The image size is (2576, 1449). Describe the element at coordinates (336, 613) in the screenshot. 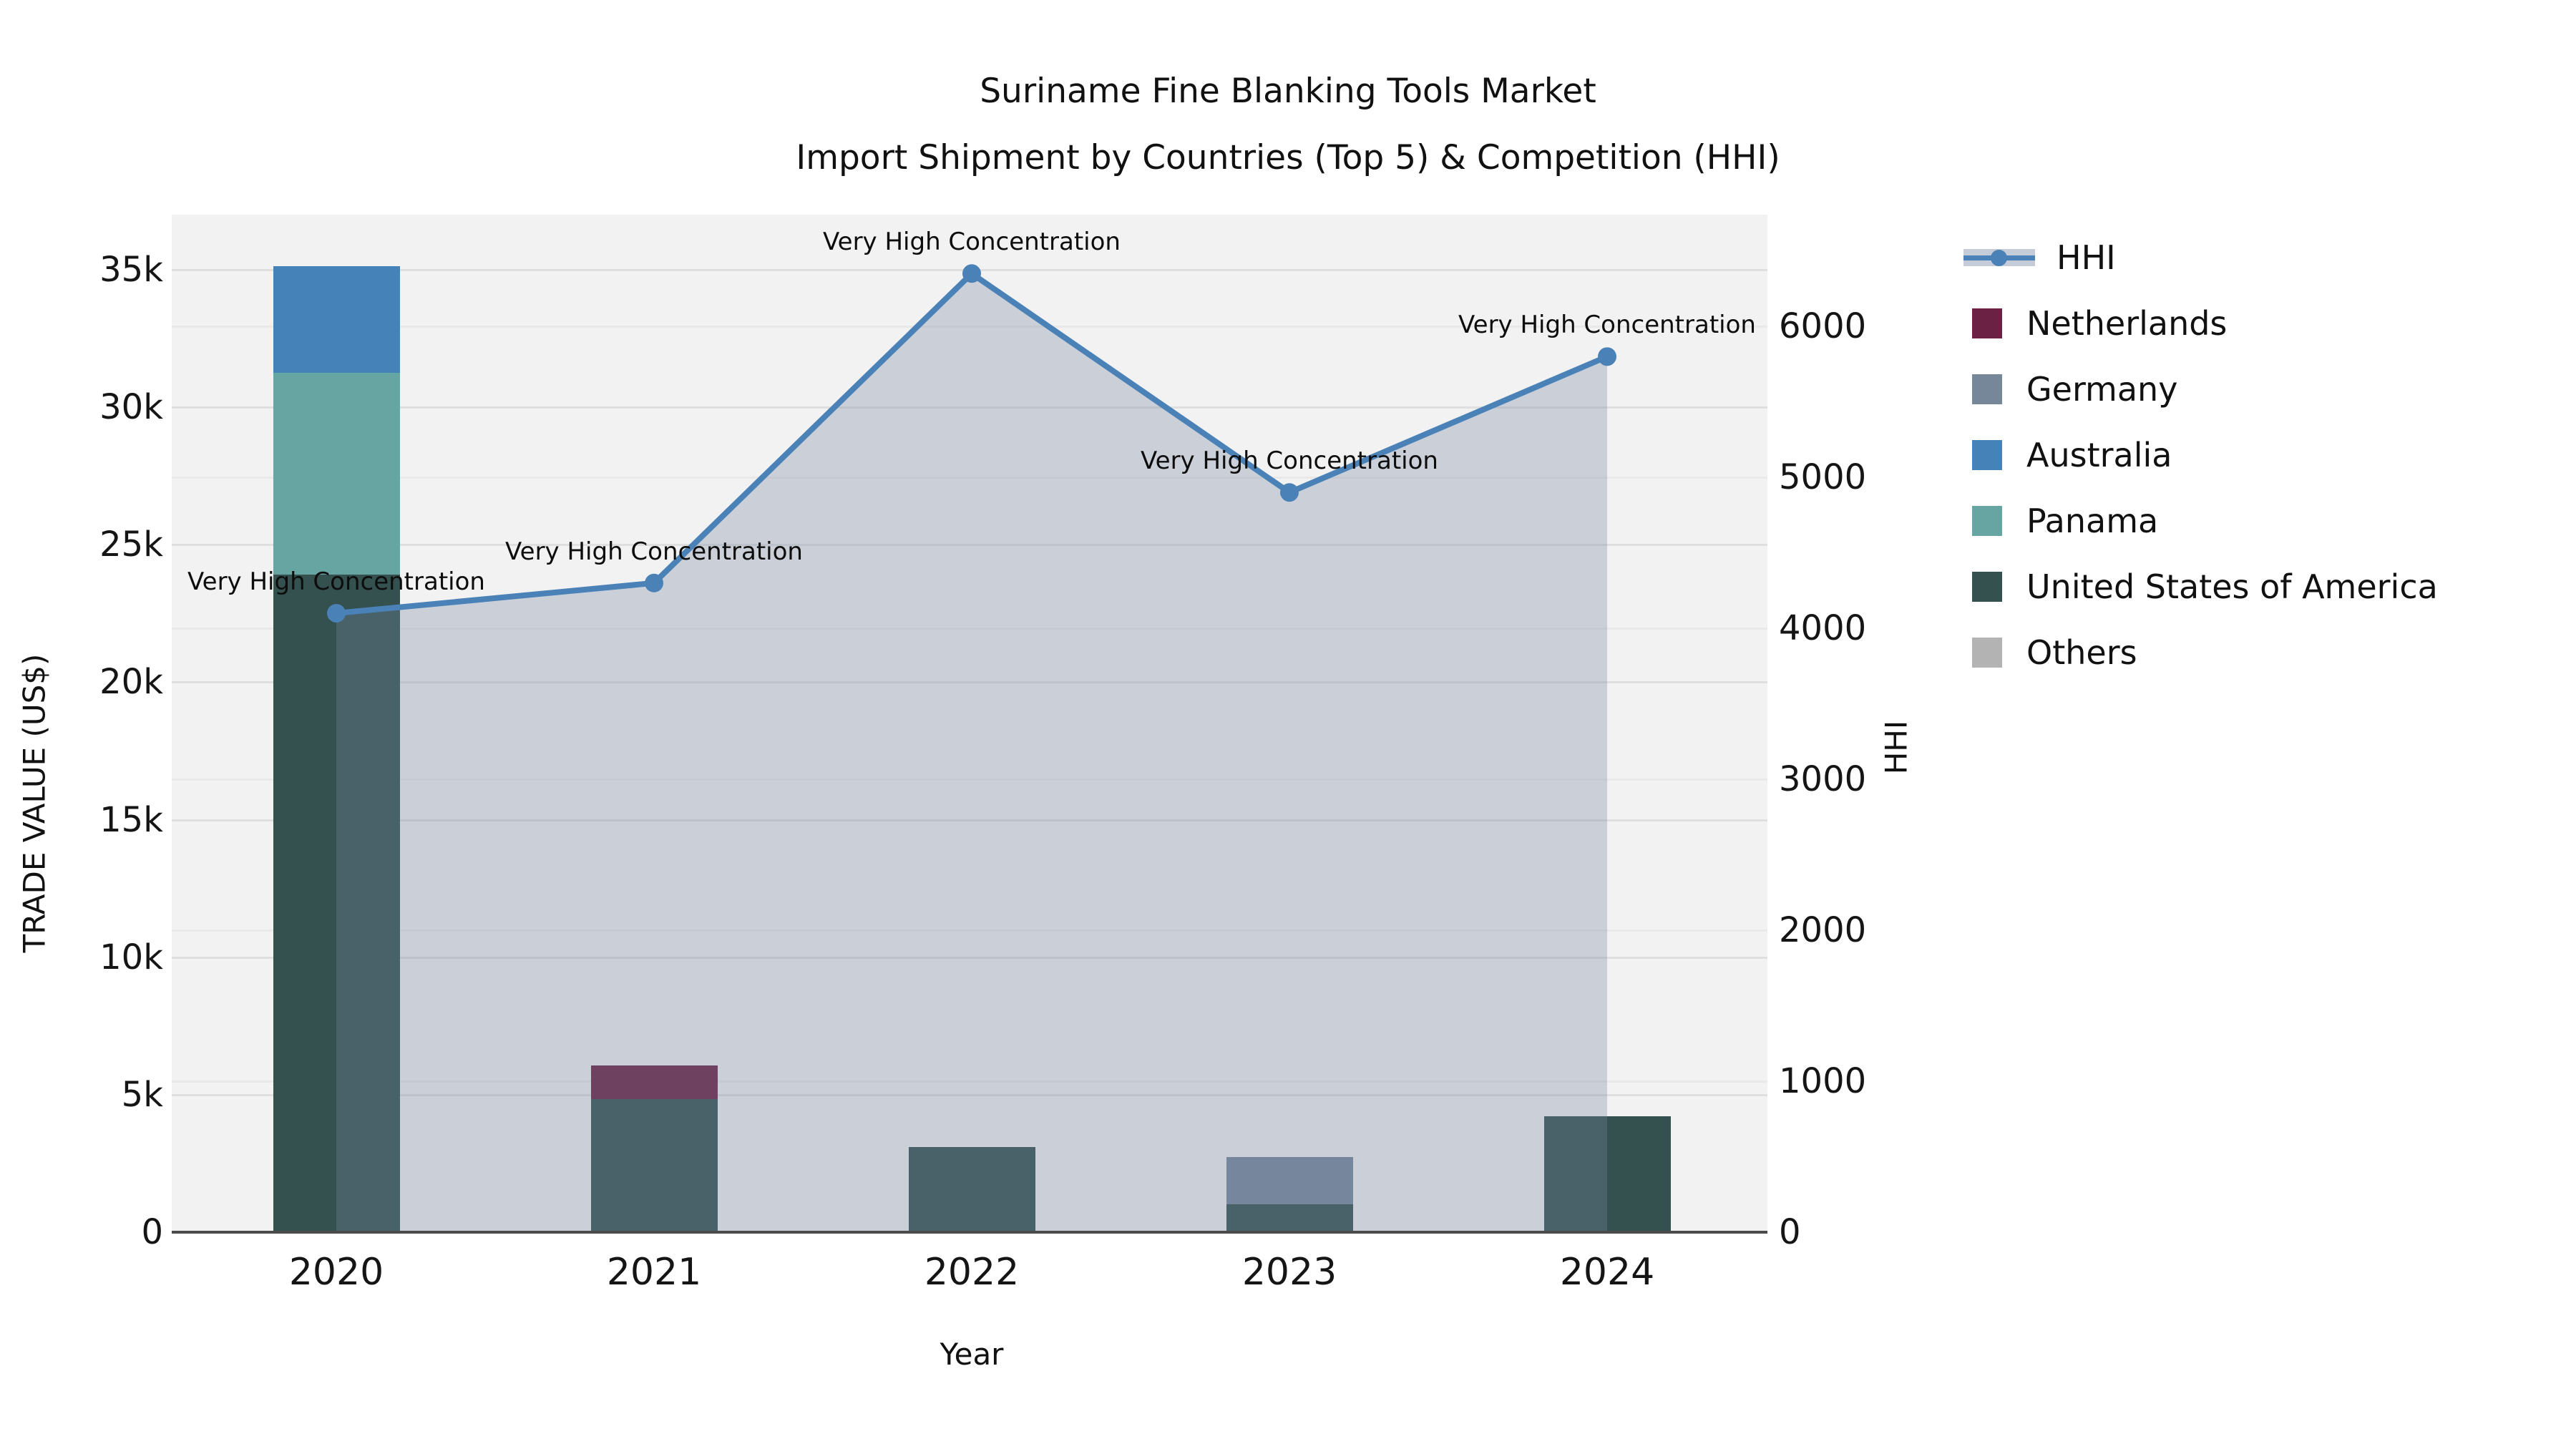

I see `hhi-marker-2020` at that location.